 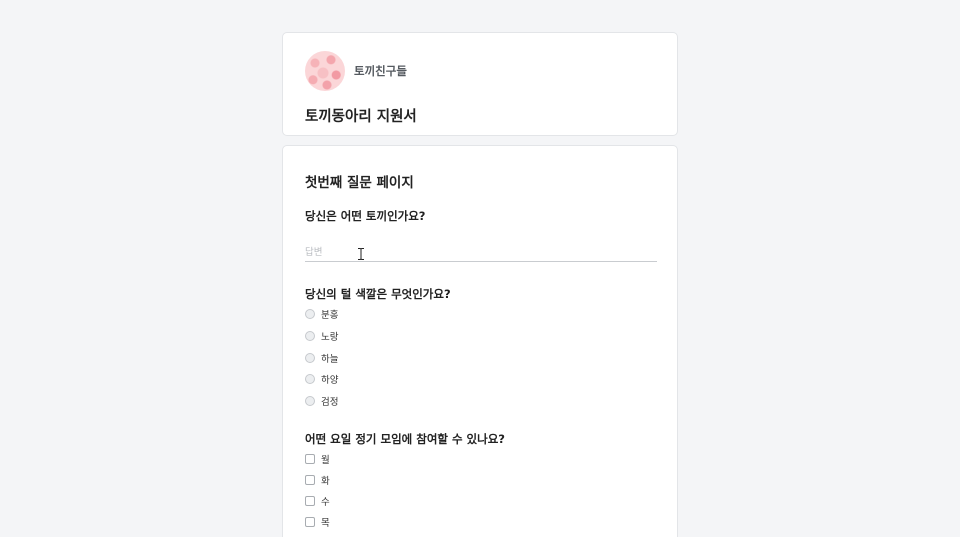 I want to click on radio-option: 하늘, so click(x=321, y=358).